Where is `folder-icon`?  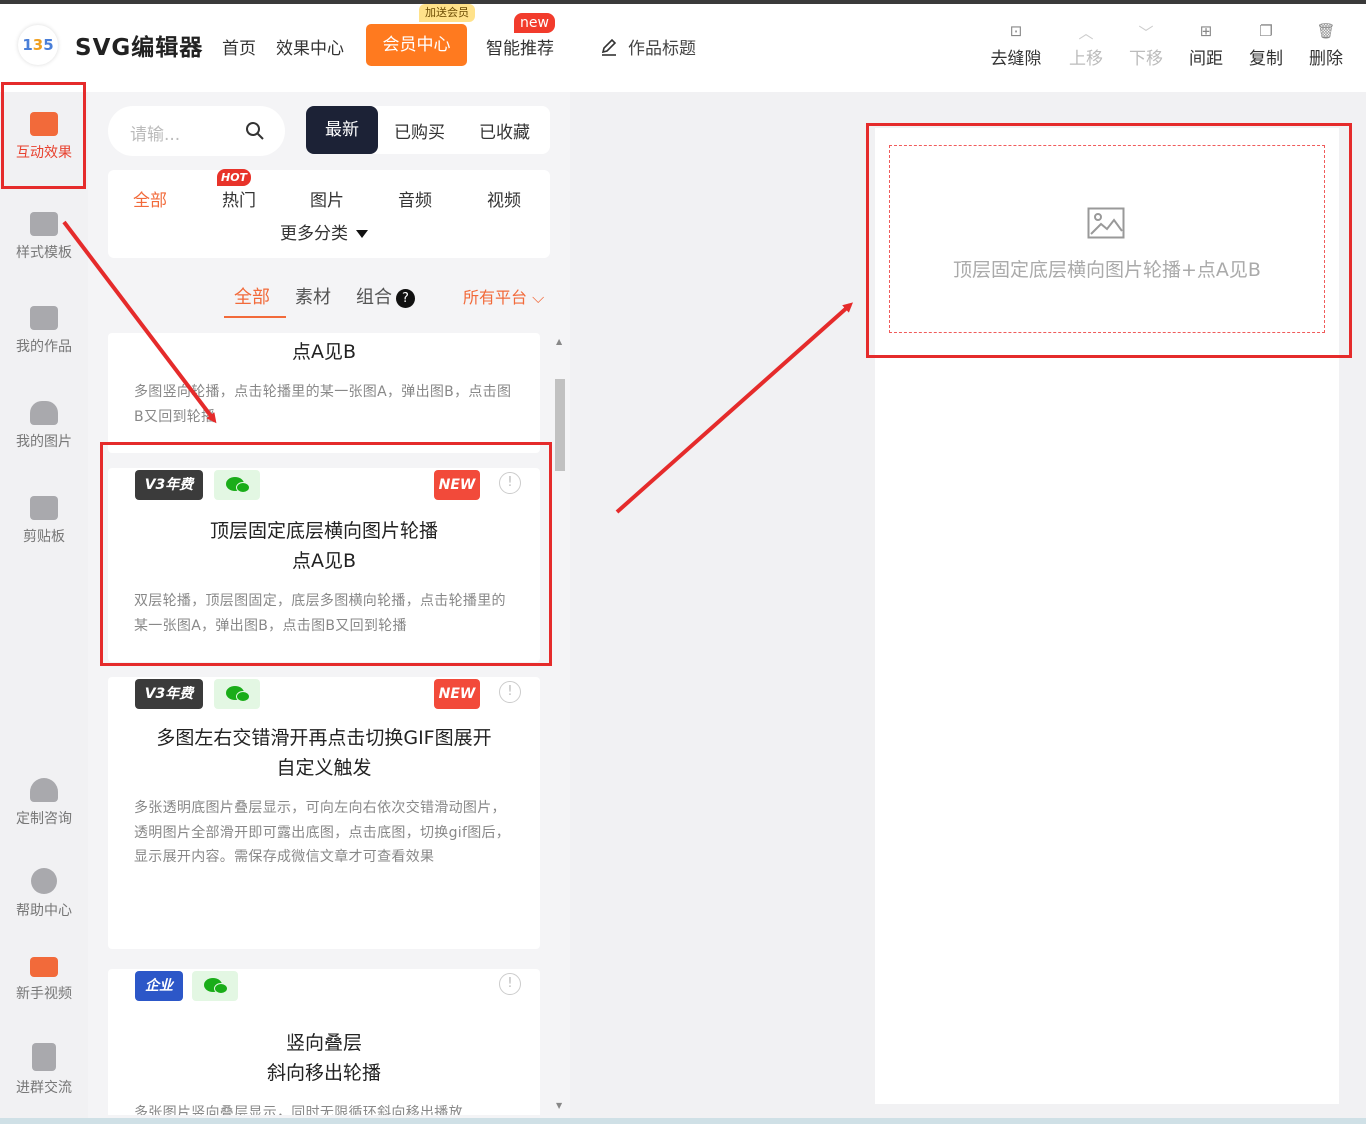 folder-icon is located at coordinates (44, 318).